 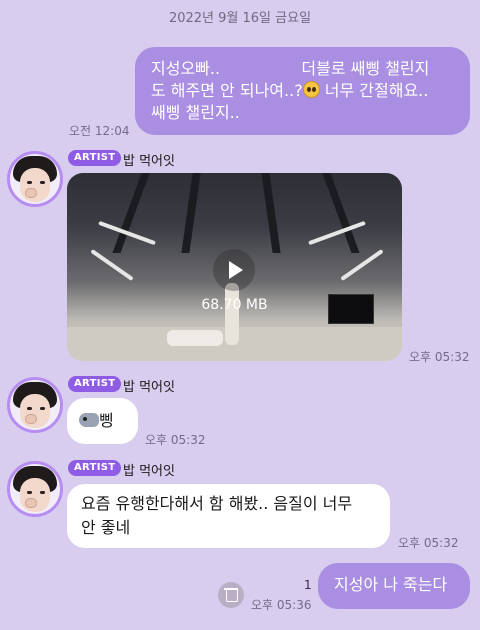 What do you see at coordinates (281, 605) in the screenshot?
I see `message-time: 오후 05:36` at bounding box center [281, 605].